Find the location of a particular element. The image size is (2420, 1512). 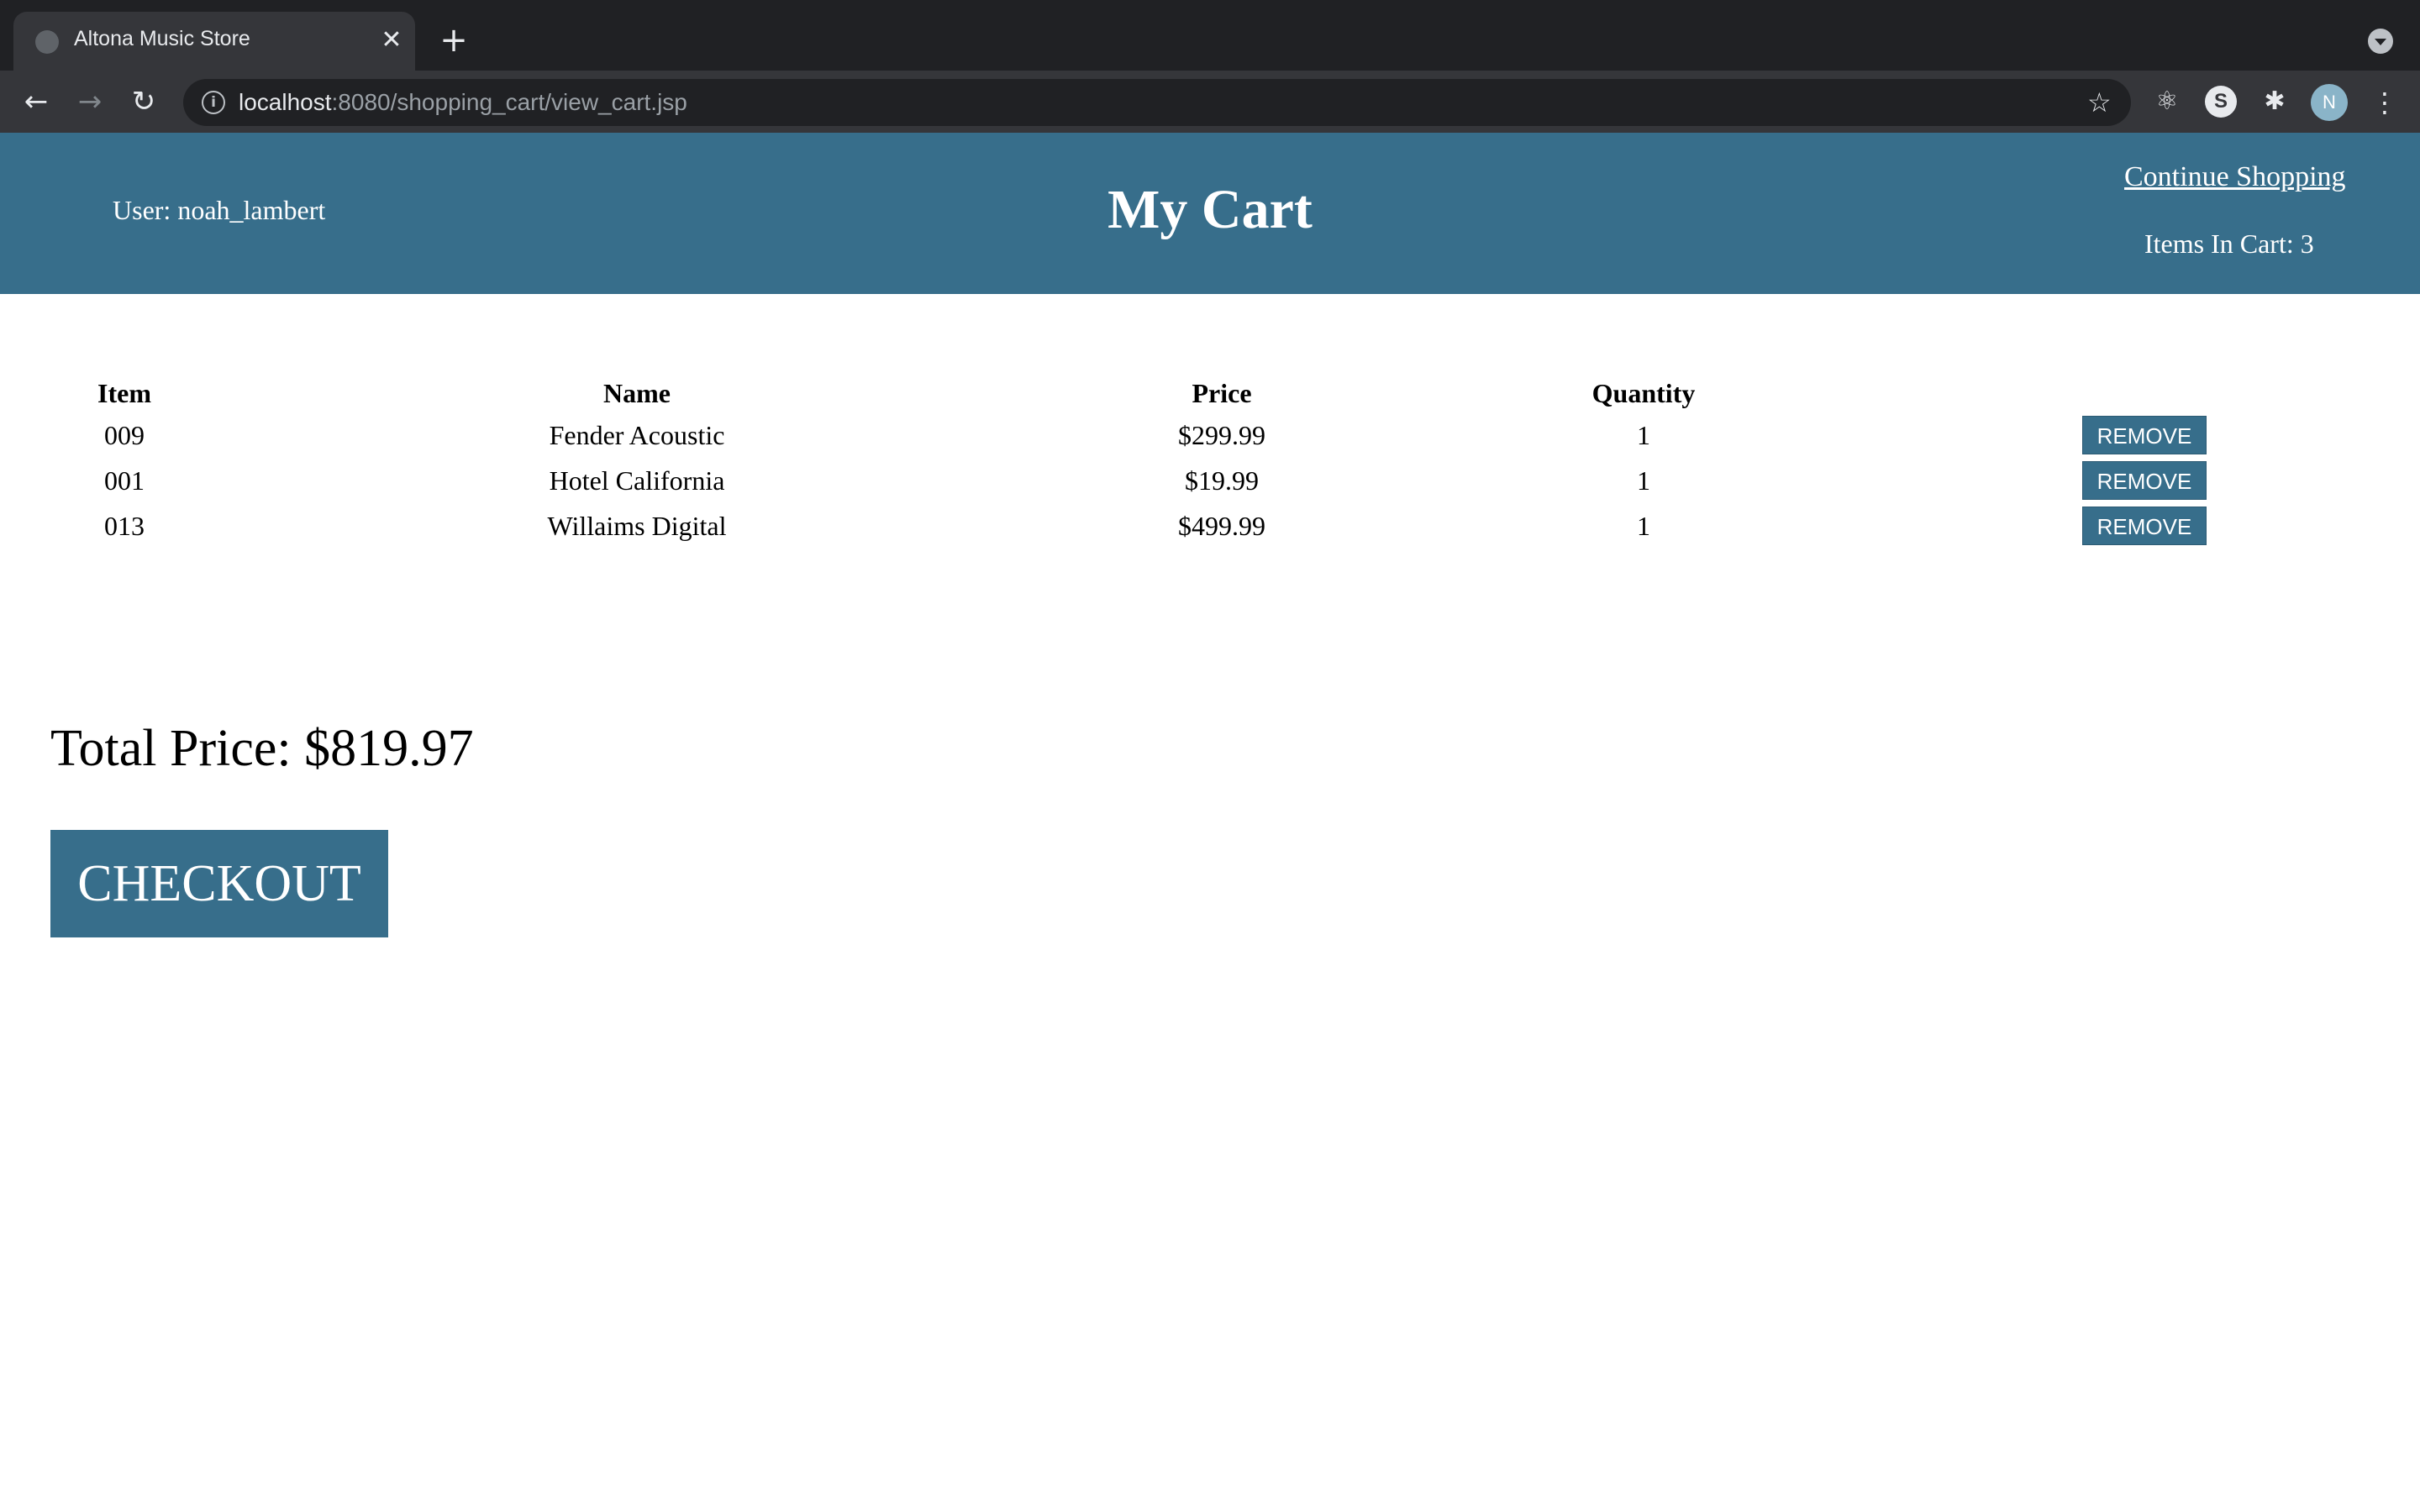

kebab-menu-icon: ⋮ is located at coordinates (2385, 102).